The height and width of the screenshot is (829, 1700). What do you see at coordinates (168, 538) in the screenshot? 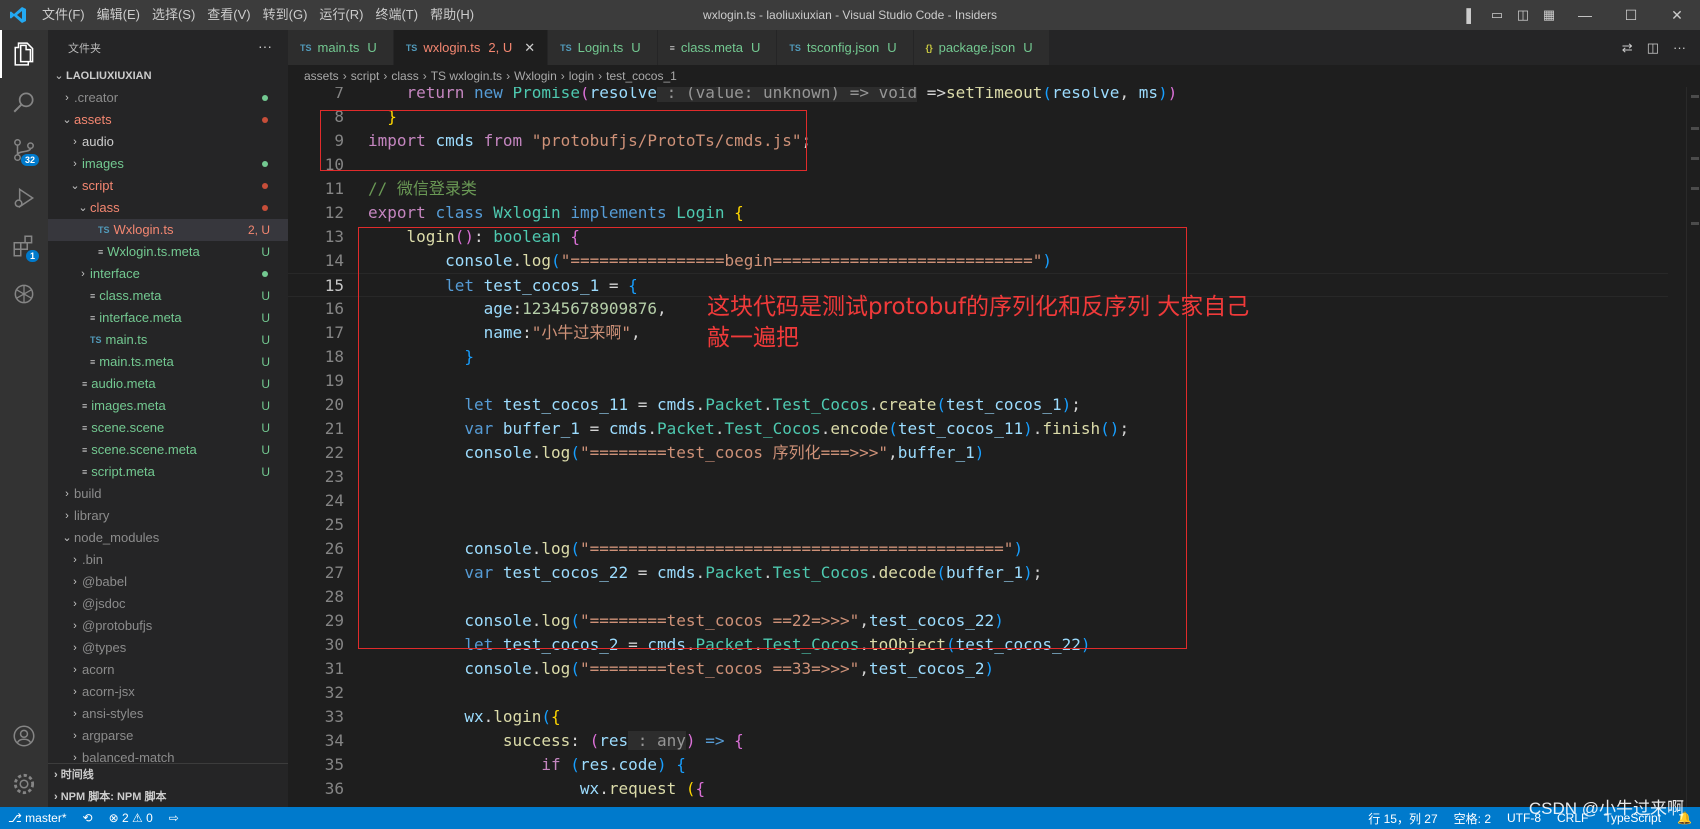
I see `folder-item: ⌄ node_modules` at bounding box center [168, 538].